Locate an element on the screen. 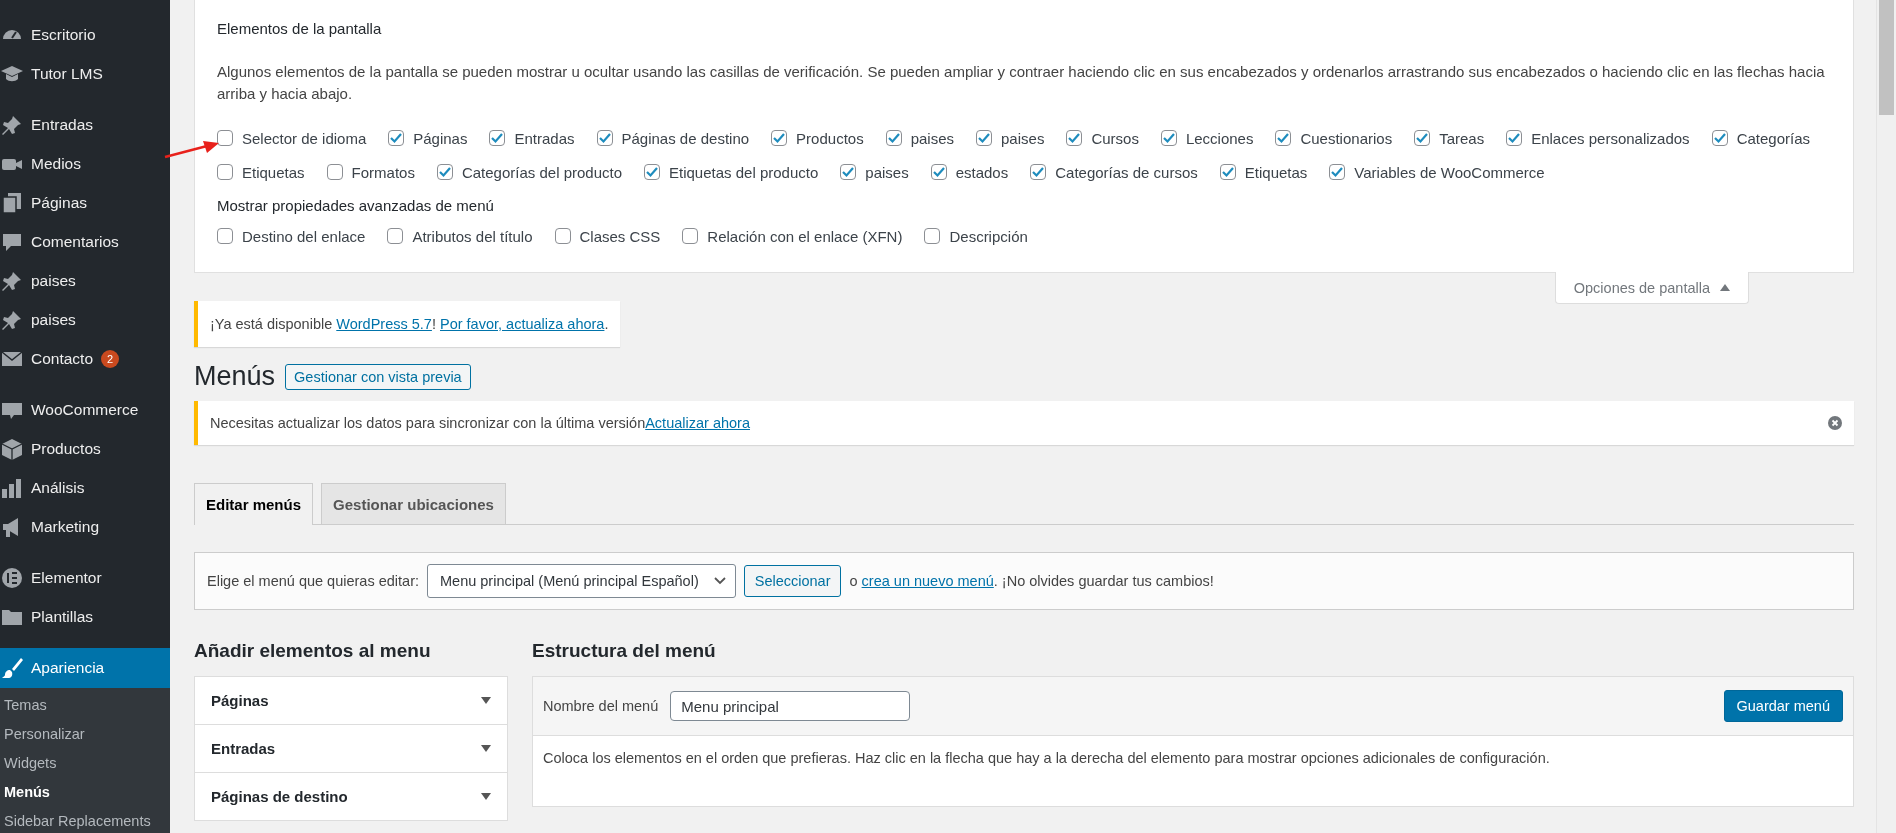 The width and height of the screenshot is (1896, 833). submenu-item: Menús is located at coordinates (85, 791).